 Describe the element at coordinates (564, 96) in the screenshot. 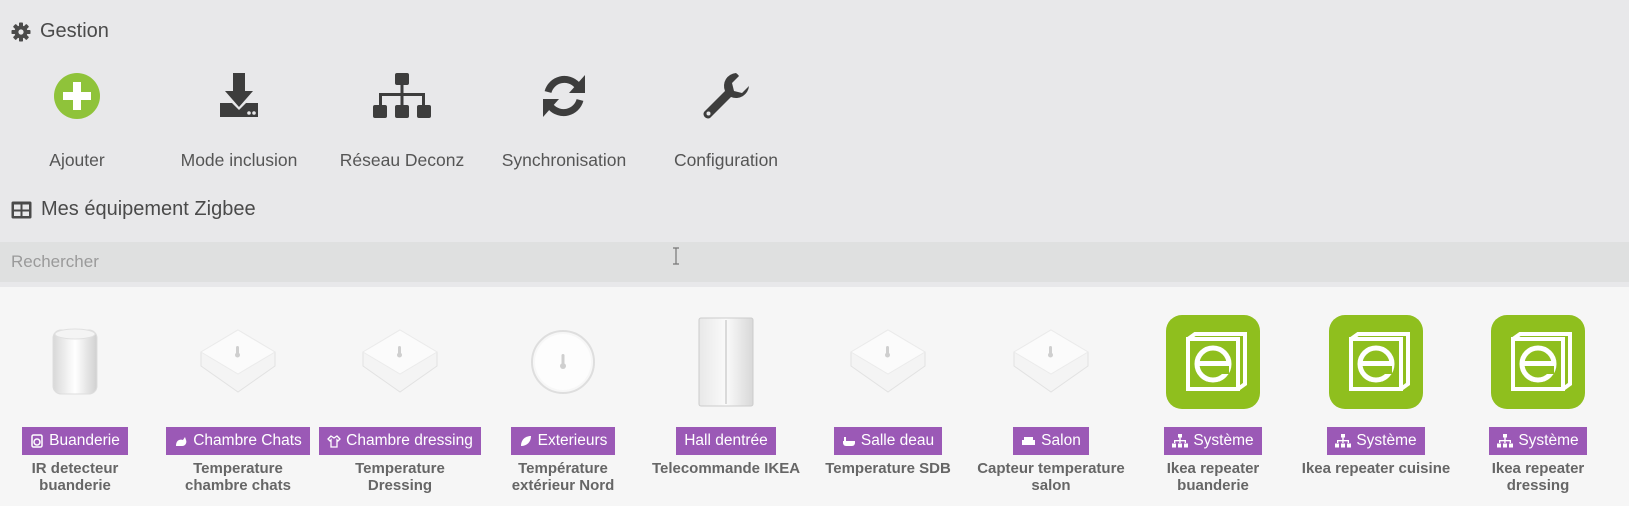

I see `refresh-icon` at that location.